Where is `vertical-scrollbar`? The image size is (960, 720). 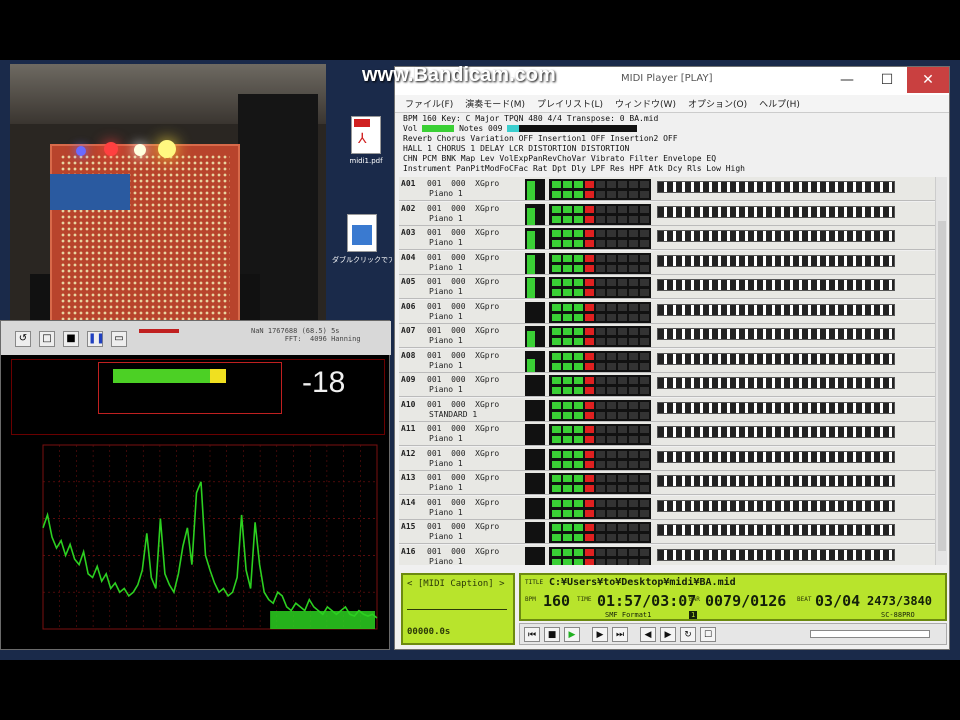 vertical-scrollbar is located at coordinates (941, 371).